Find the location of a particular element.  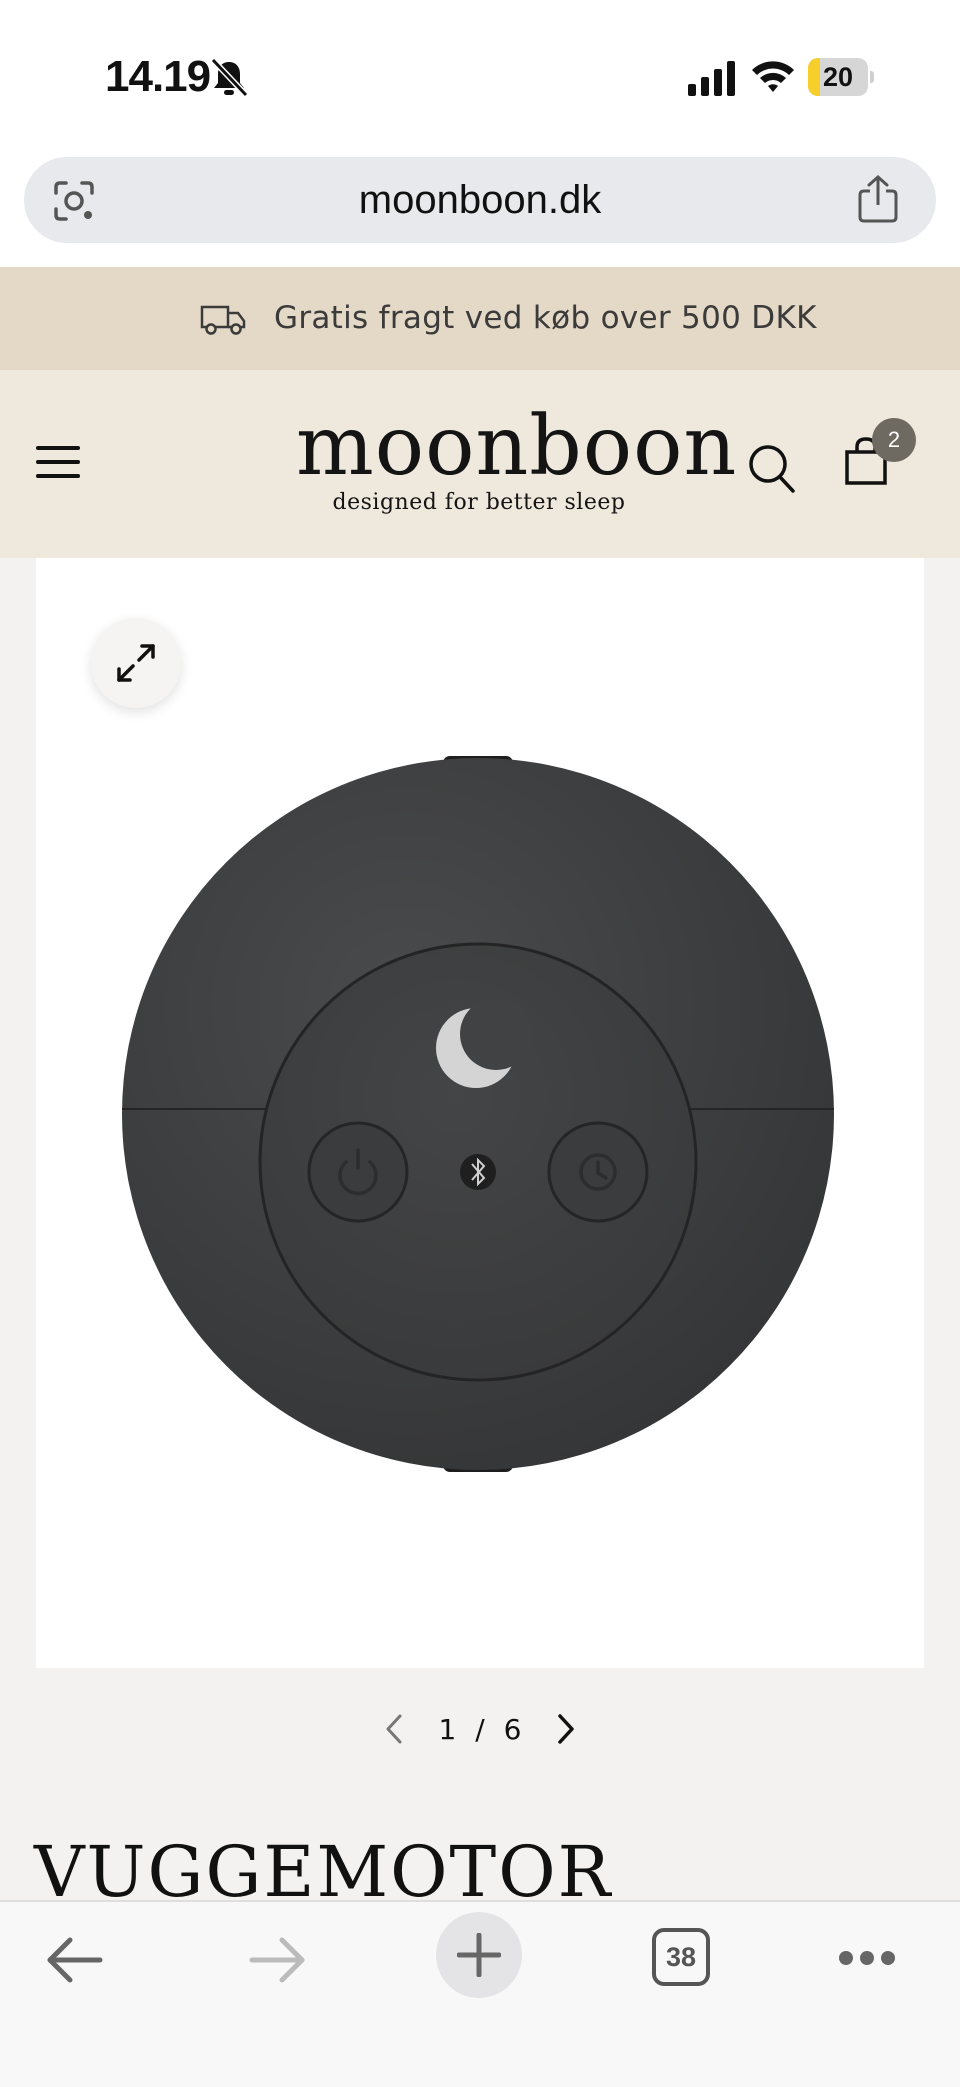

battery-icon: 20 is located at coordinates (841, 77).